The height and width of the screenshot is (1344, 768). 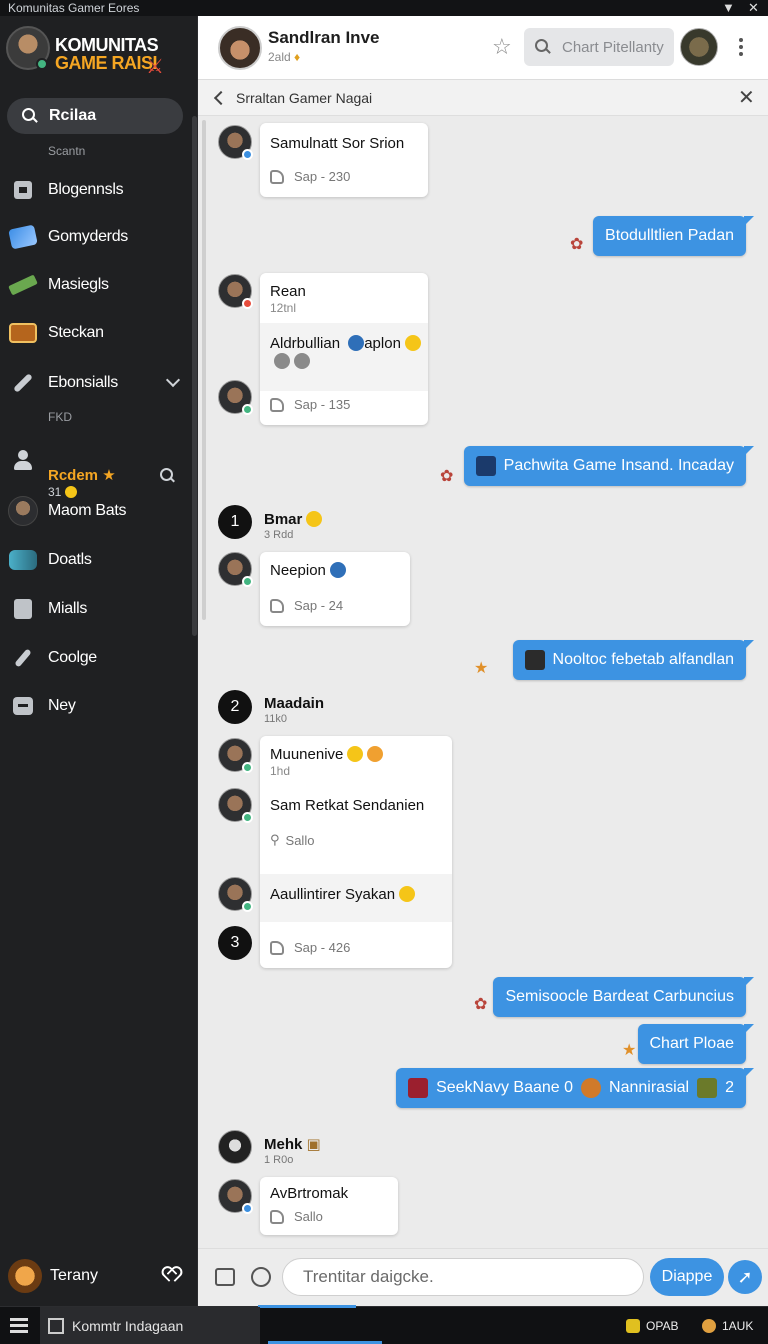 I want to click on message-footer: Sap - 24, so click(x=306, y=605).